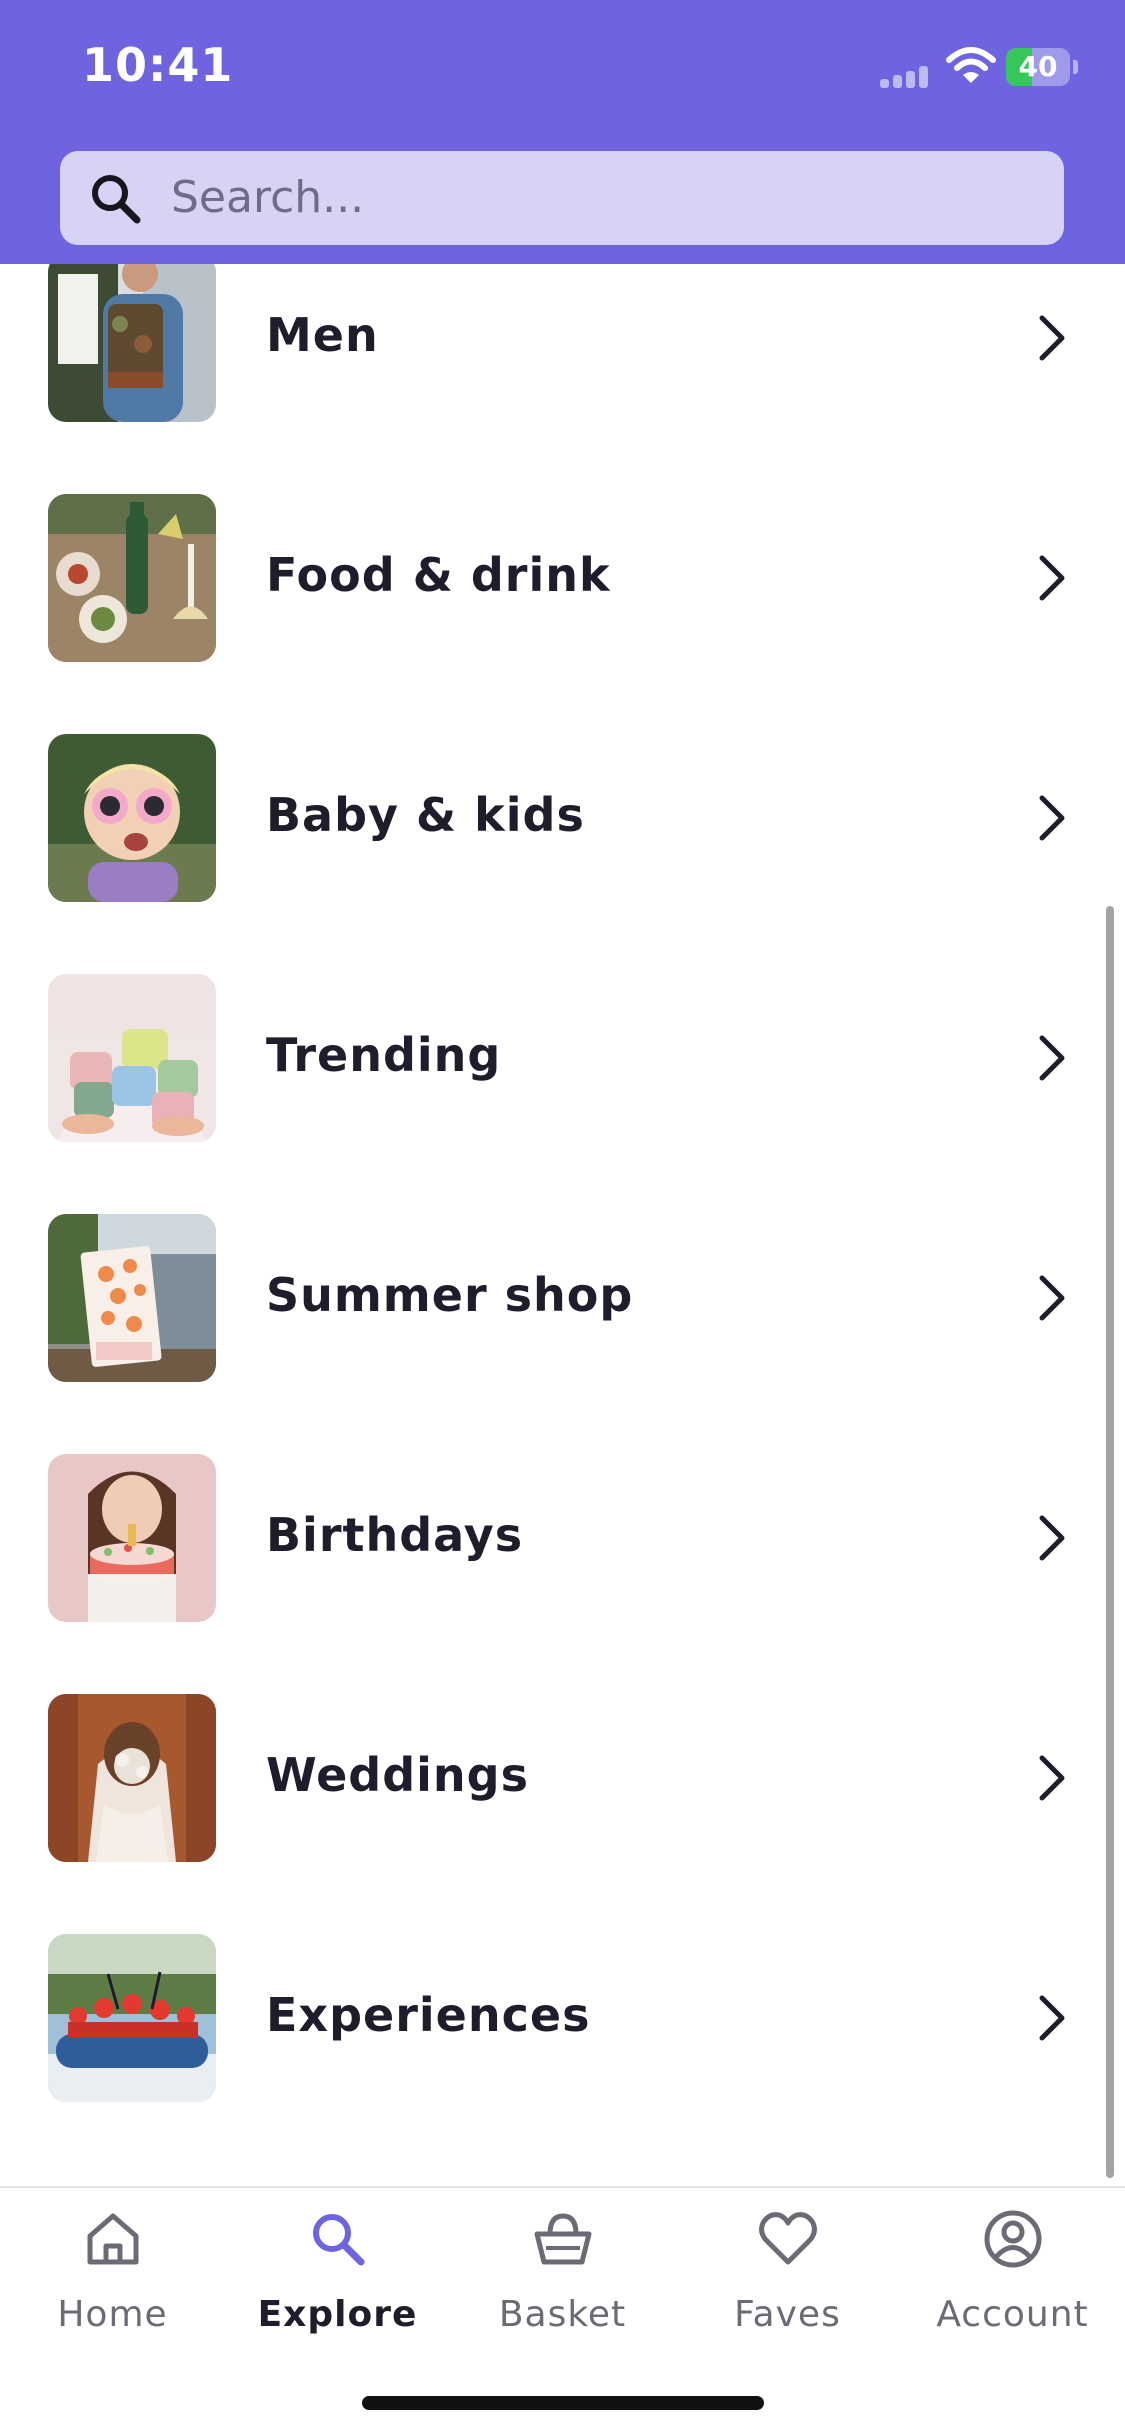  What do you see at coordinates (112, 2314) in the screenshot?
I see `tab-label: Home` at bounding box center [112, 2314].